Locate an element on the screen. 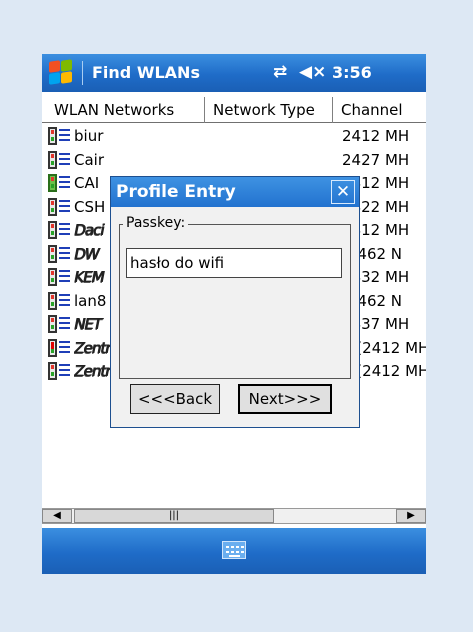 The width and height of the screenshot is (473, 632). network-channel: 2412 MH is located at coordinates (376, 136).